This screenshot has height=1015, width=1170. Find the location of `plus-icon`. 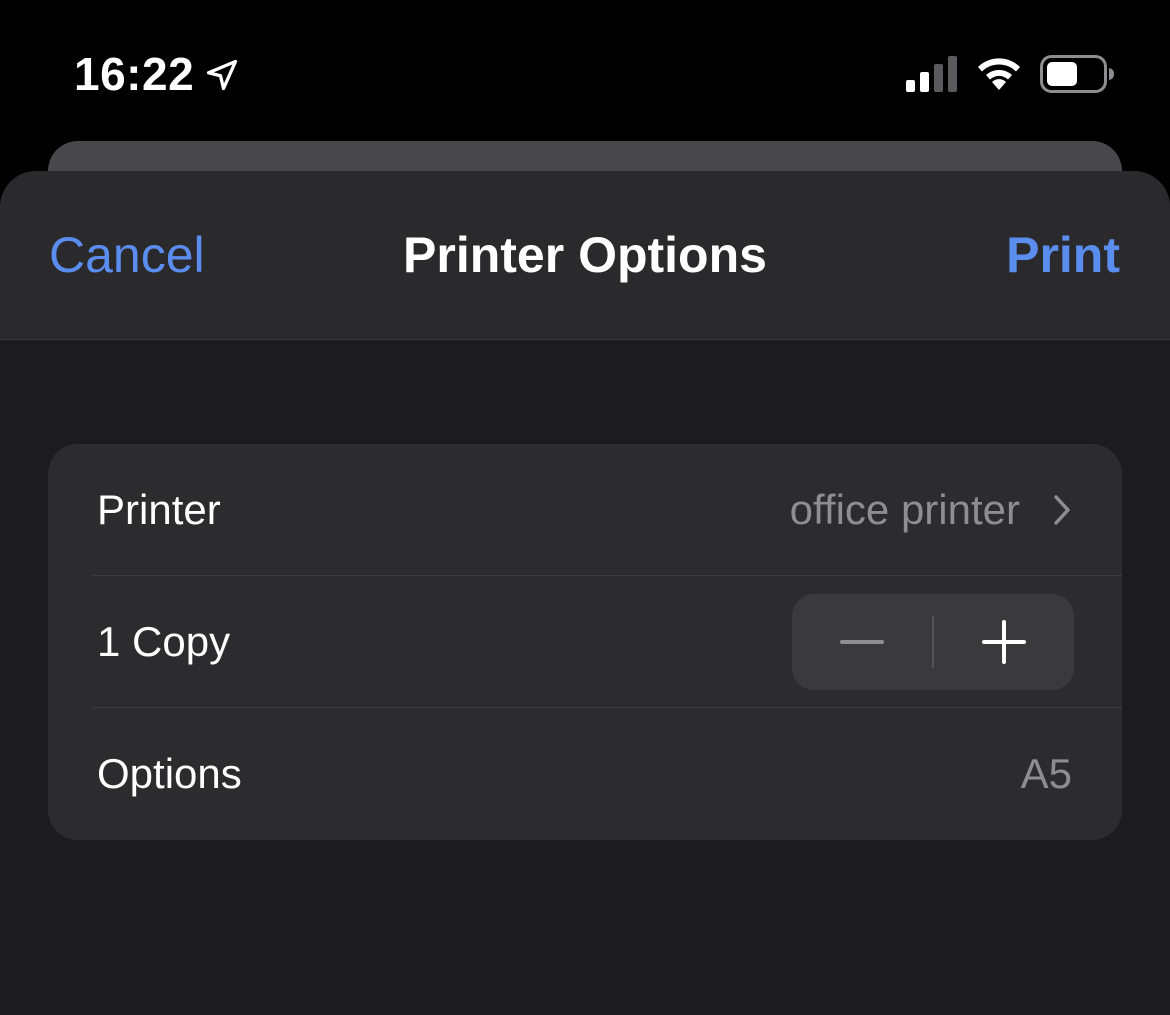

plus-icon is located at coordinates (1003, 642).